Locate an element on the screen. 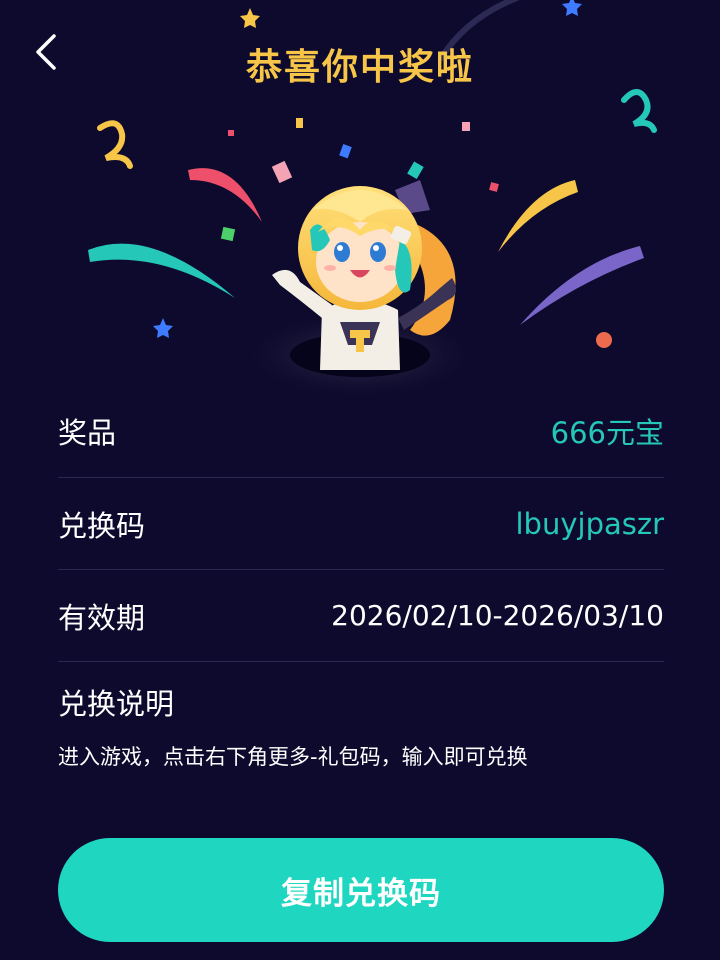  redeem-code-value: lbuyjpaszr is located at coordinates (590, 524).